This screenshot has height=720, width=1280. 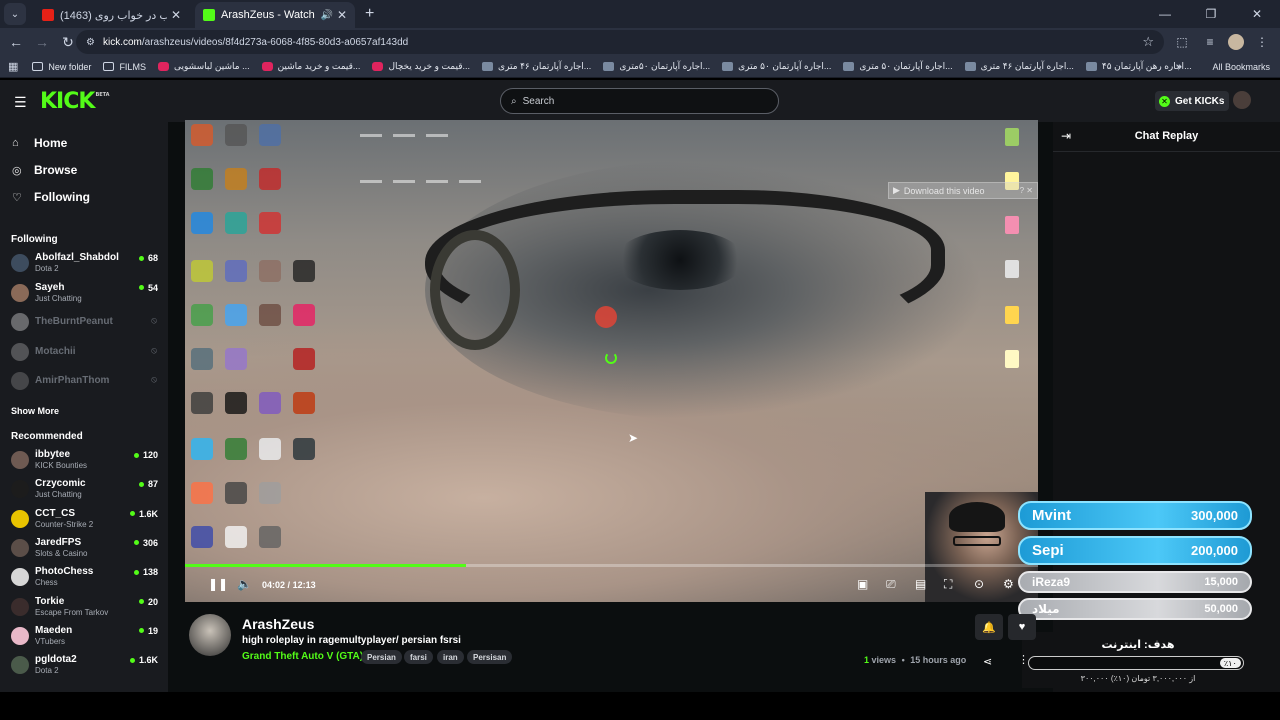 I want to click on sidebar-channel: Crzycomic Just Chatting 87, so click(x=86, y=489).